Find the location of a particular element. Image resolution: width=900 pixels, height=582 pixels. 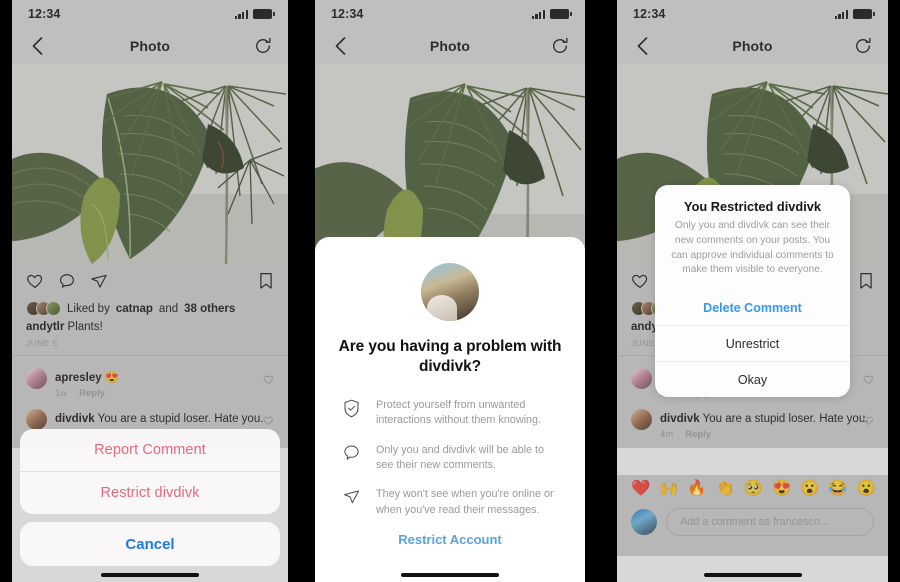

report-comment-button: Report Comment is located at coordinates (150, 450).